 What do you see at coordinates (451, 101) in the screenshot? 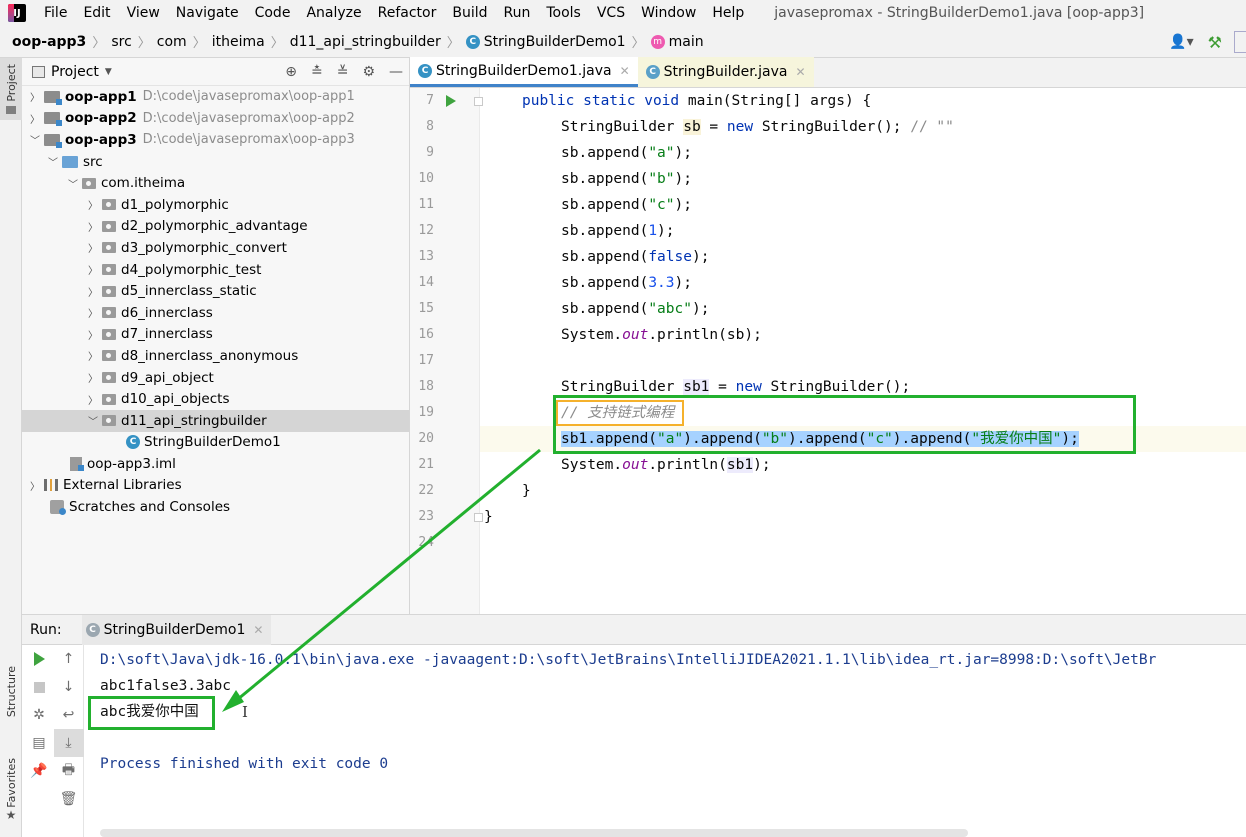
I see `run-gutter-icon` at bounding box center [451, 101].